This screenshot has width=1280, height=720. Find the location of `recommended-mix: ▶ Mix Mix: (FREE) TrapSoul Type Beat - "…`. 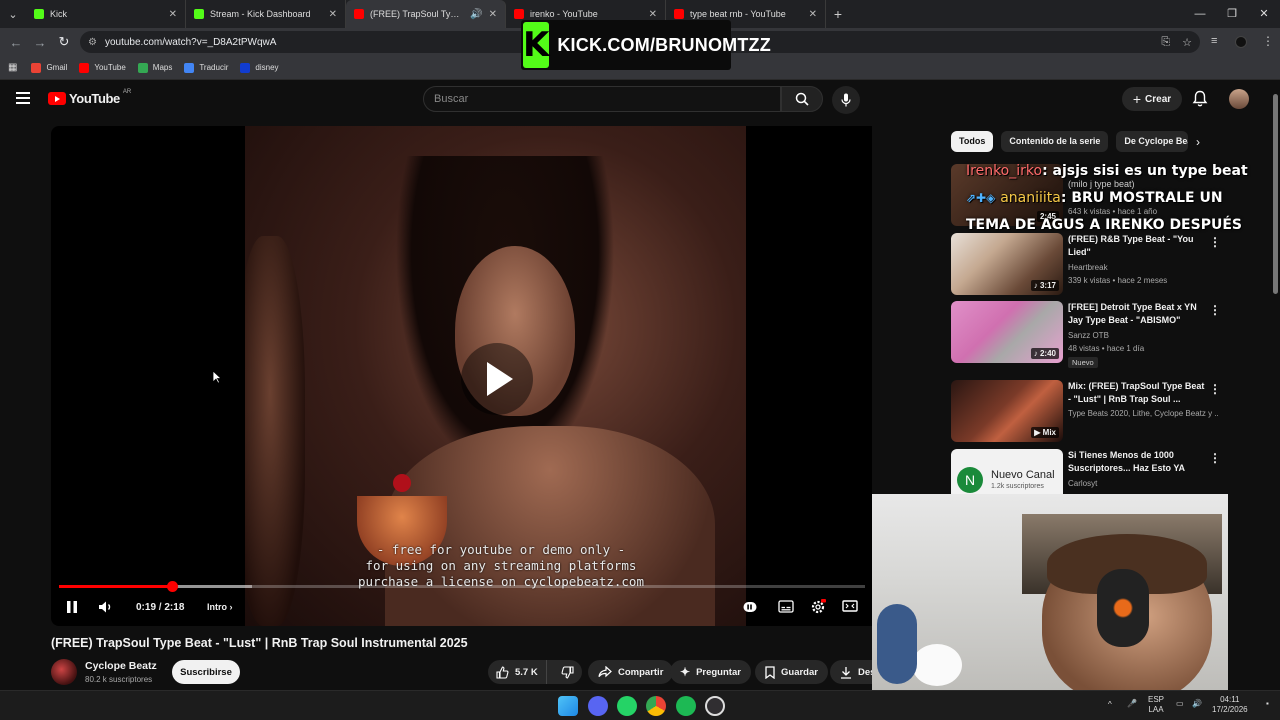

recommended-mix: ▶ Mix Mix: (FREE) TrapSoul Type Beat - "… is located at coordinates (1096, 411).